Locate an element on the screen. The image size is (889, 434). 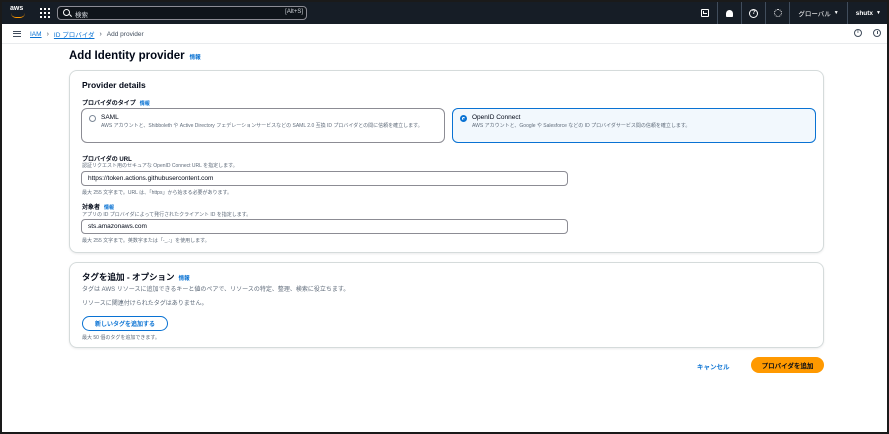
services-grid-icon is located at coordinates (45, 13).